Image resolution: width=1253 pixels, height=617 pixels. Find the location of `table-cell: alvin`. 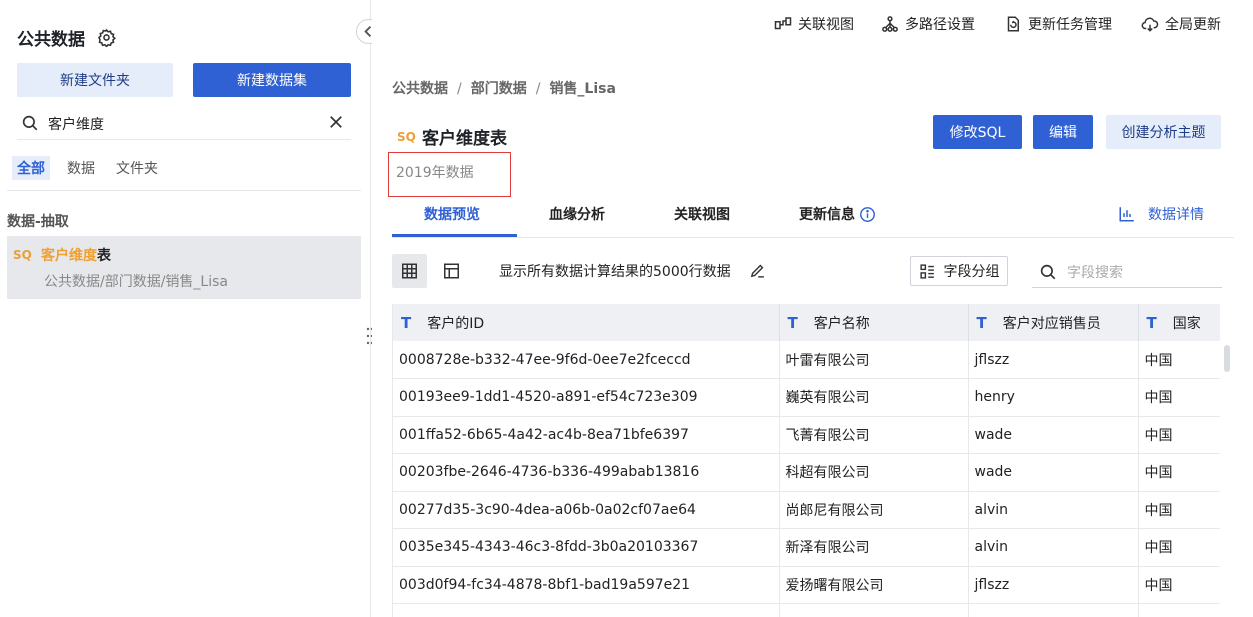

table-cell: alvin is located at coordinates (1053, 510).